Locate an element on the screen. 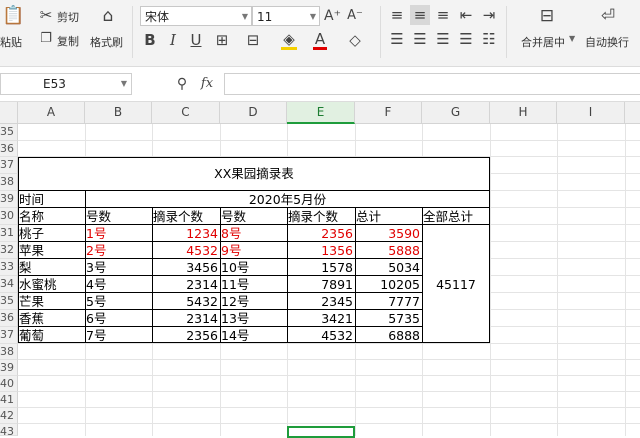 Image resolution: width=640 pixels, height=438 pixels. count-1-cell: 4532 is located at coordinates (186, 250).